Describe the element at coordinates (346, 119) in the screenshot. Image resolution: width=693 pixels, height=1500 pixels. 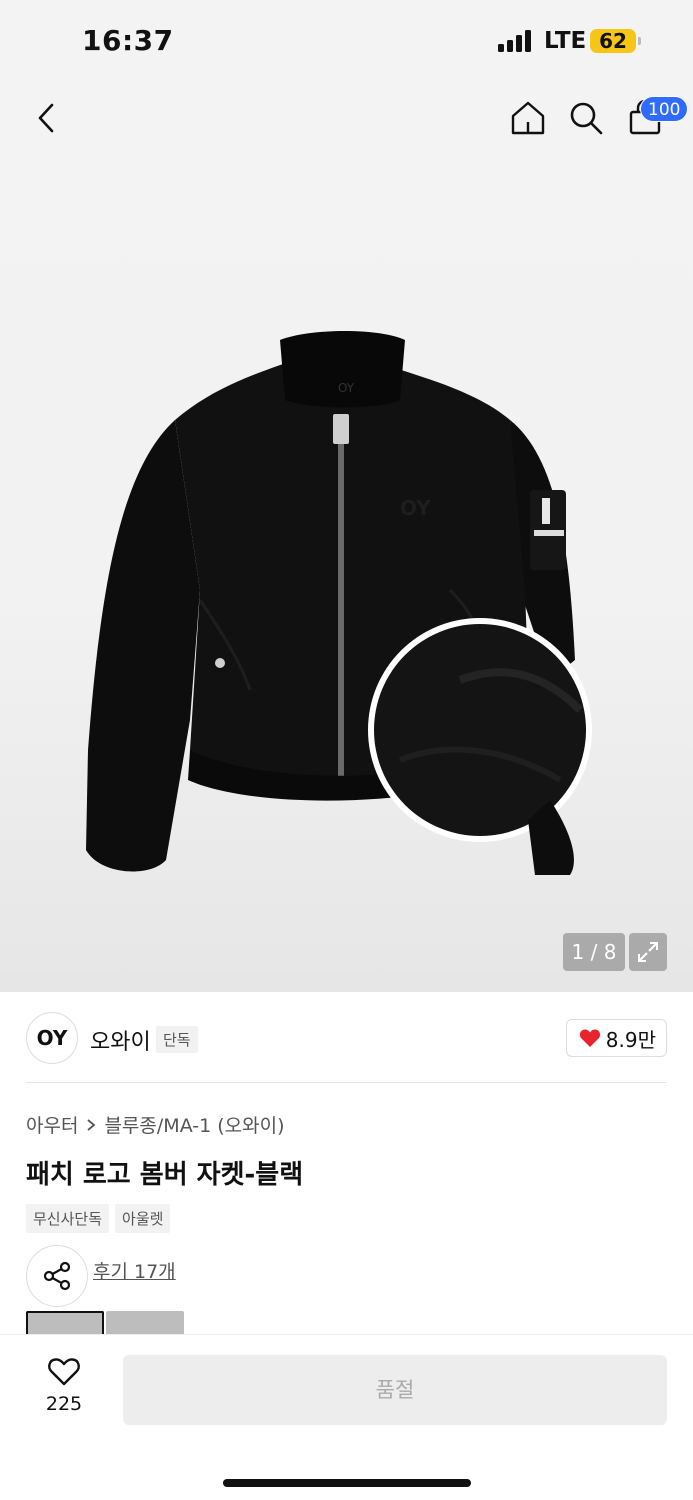
I see `top-nav` at that location.